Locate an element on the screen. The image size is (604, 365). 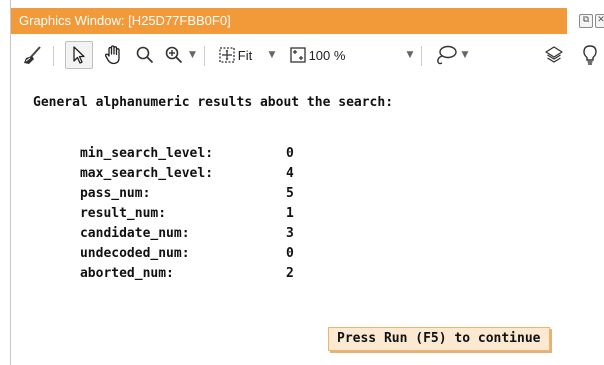
broom-icon is located at coordinates (33, 55).